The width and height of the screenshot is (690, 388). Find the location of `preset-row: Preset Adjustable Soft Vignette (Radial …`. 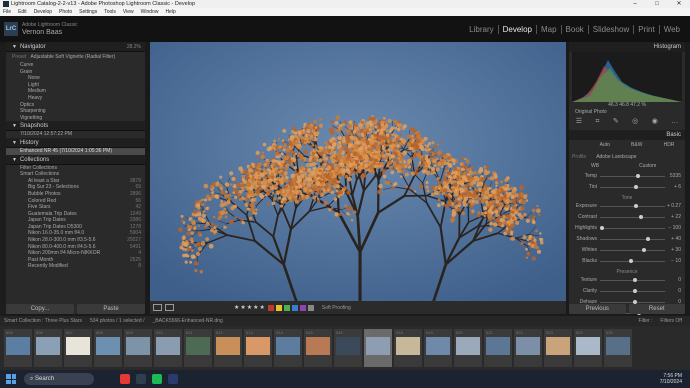

preset-row: Preset Adjustable Soft Vignette (Radial … is located at coordinates (75, 57).